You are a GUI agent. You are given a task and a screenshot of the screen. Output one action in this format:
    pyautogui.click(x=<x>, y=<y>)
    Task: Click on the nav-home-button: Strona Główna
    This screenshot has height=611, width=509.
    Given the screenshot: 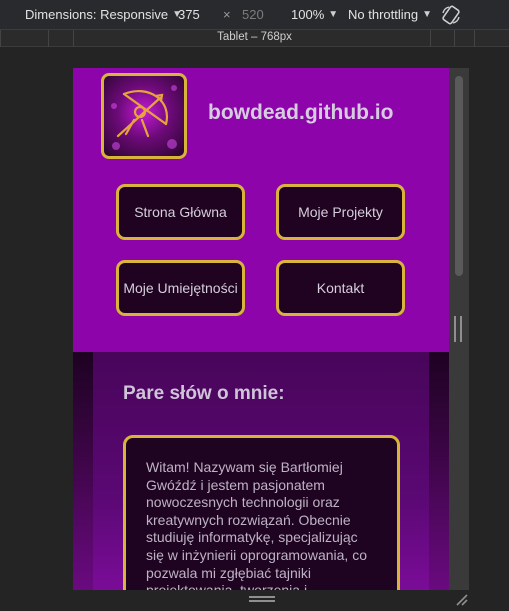 What is the action you would take?
    pyautogui.click(x=180, y=212)
    